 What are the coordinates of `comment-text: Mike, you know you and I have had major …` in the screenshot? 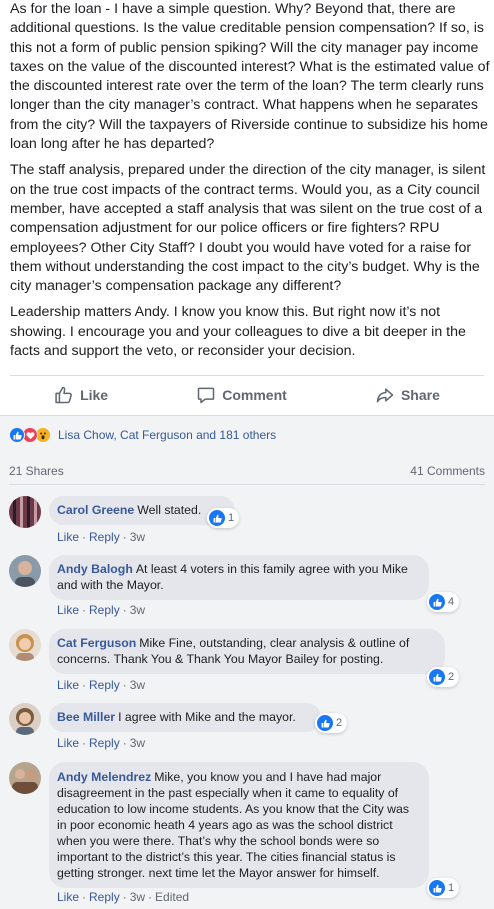 It's located at (233, 825).